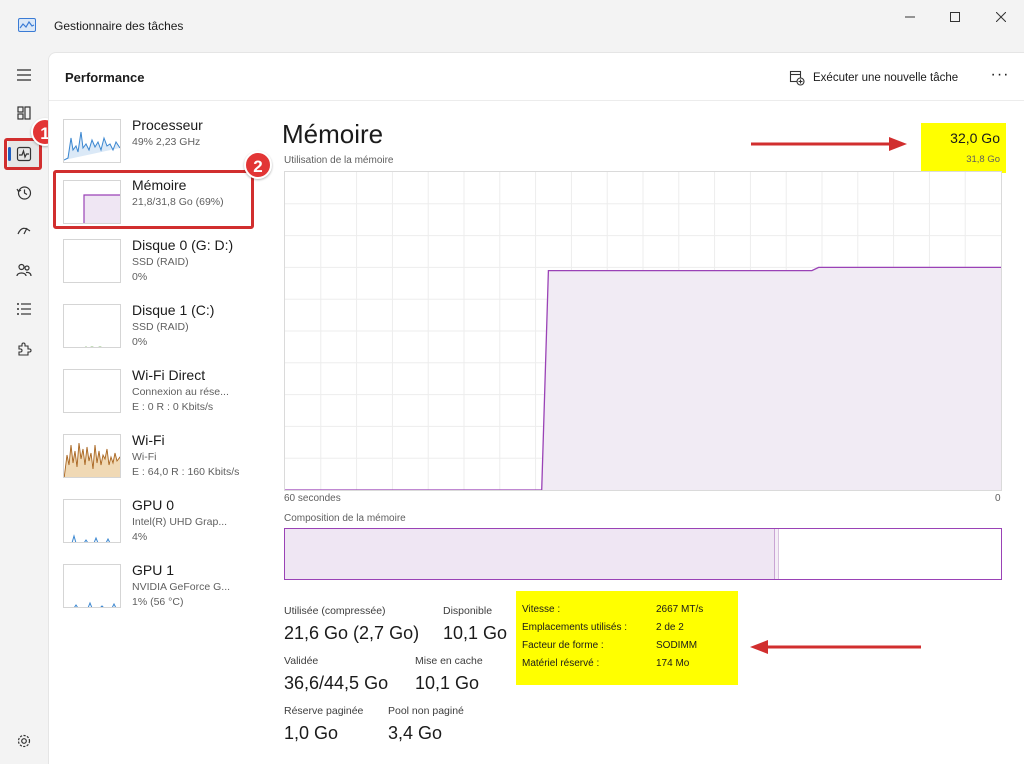 This screenshot has width=1024, height=764. What do you see at coordinates (475, 633) in the screenshot?
I see `stat-available-value: 10,1 Go` at bounding box center [475, 633].